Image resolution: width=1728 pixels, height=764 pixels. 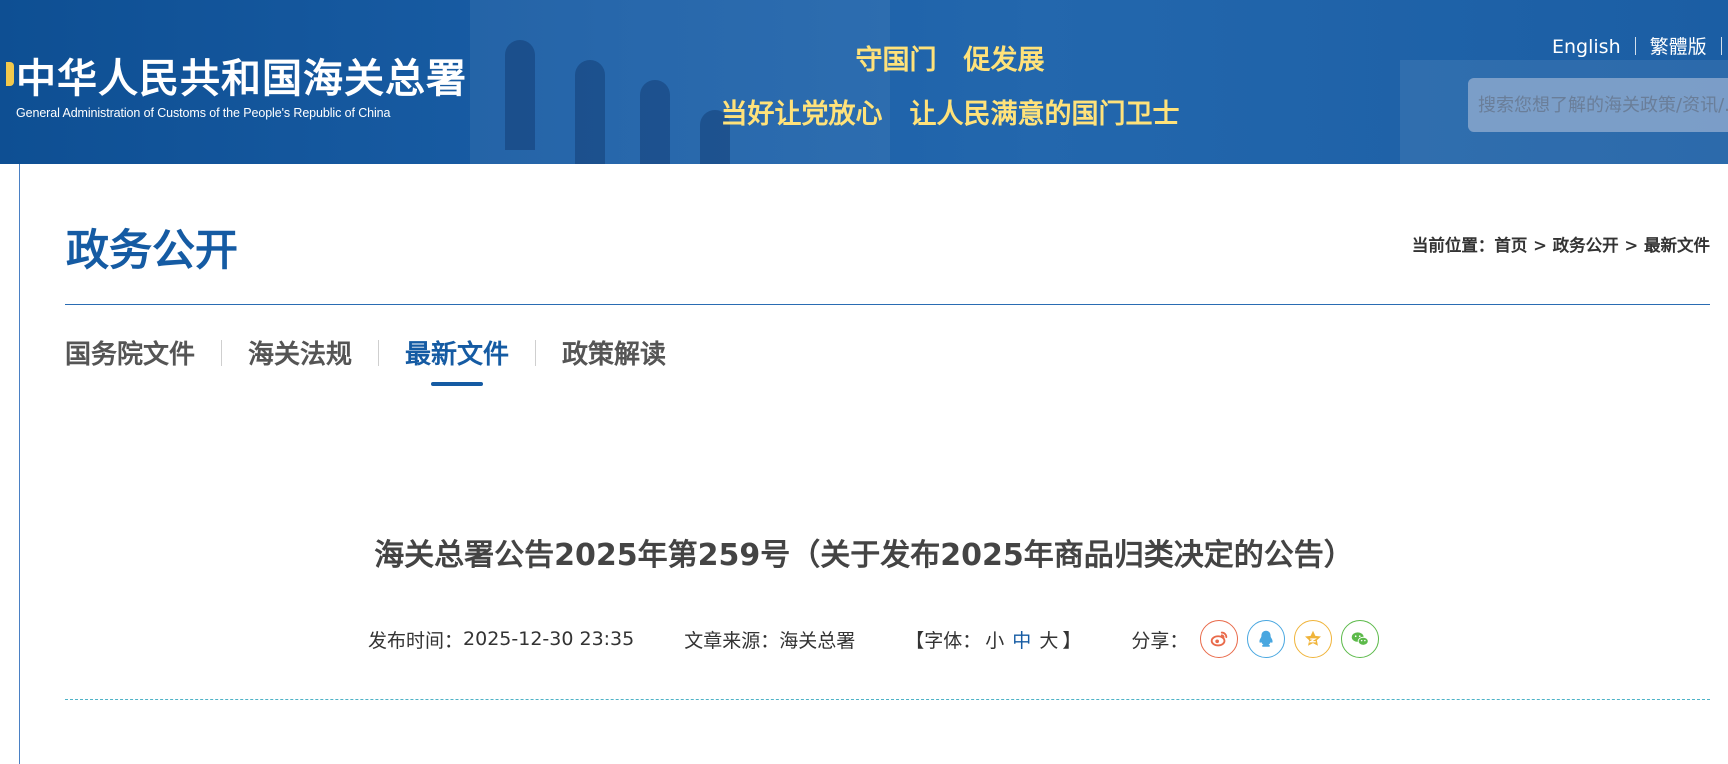 I want to click on font-size-large: 大, so click(x=1048, y=639).